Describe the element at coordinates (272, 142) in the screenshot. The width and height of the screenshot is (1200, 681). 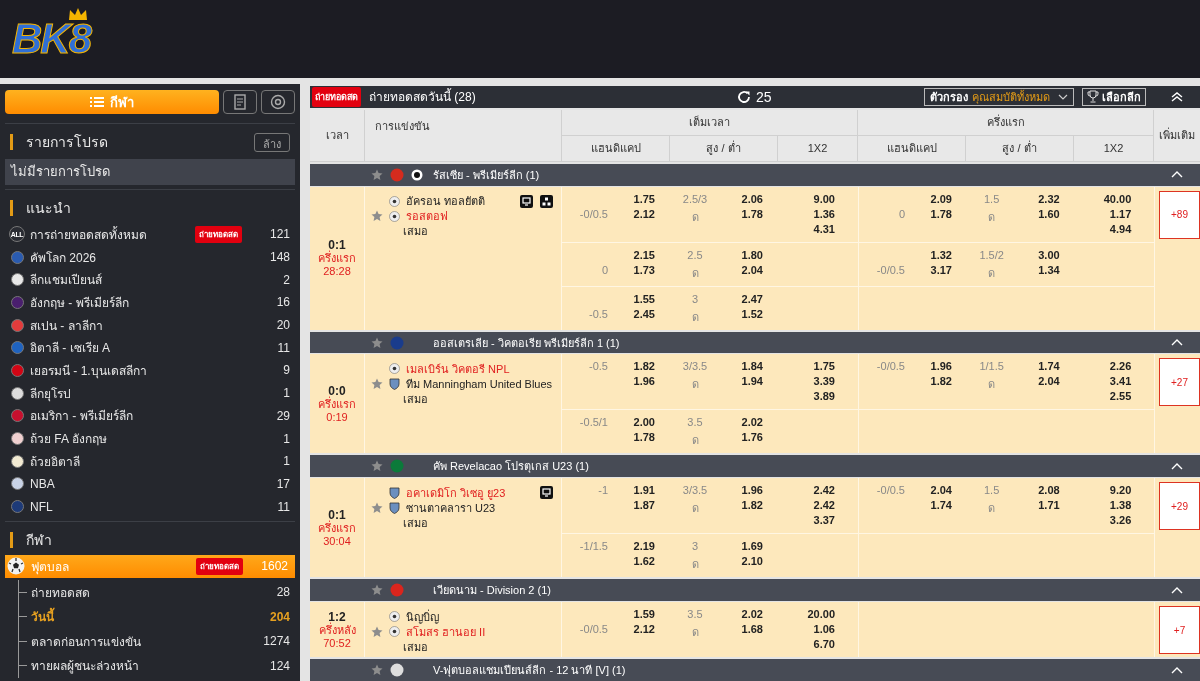
I see `clear-button: ล้าง` at that location.